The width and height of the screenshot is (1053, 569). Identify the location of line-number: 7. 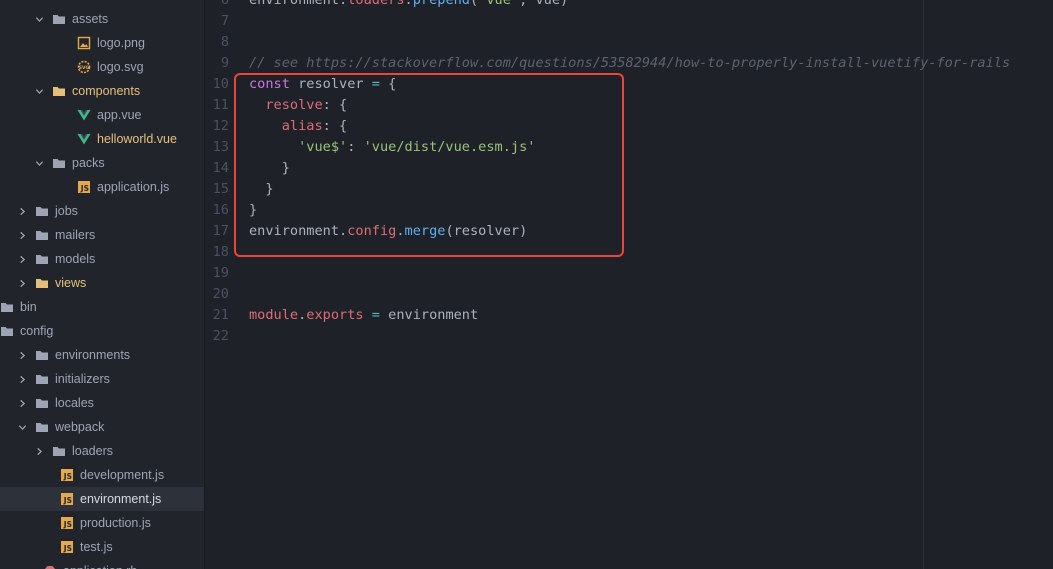
(224, 21).